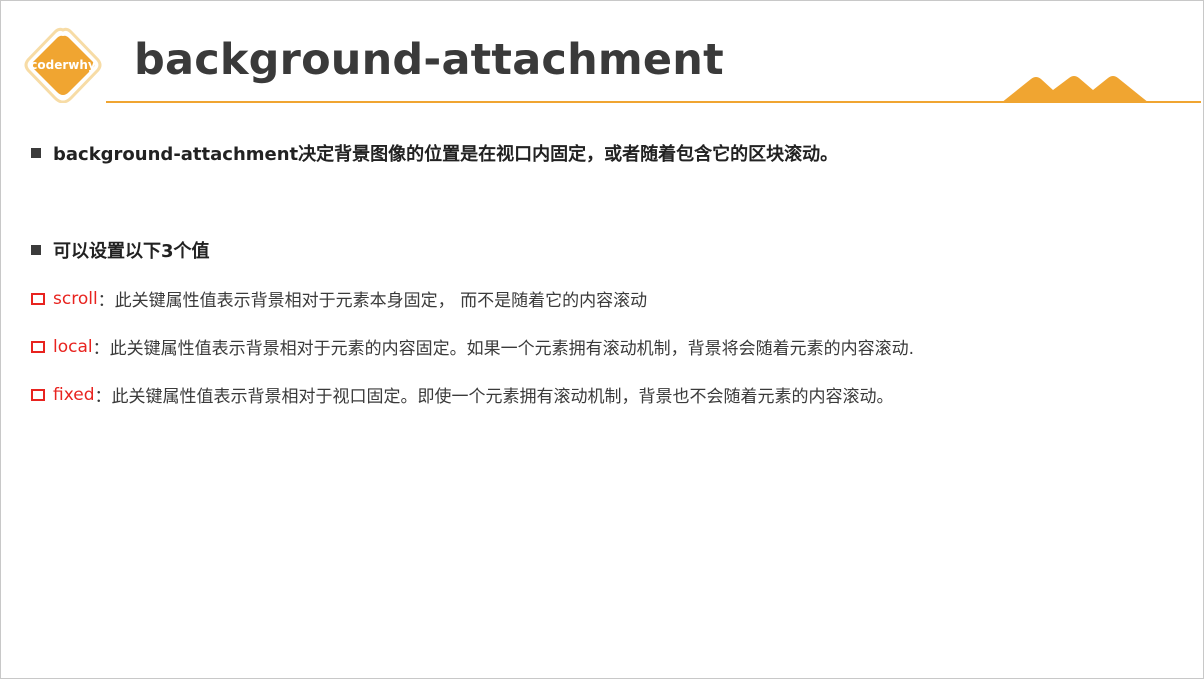  I want to click on item-description: ：此关键属性值表示背景相对于元素本身固定， 而不是随着它的内容滚动, so click(372, 301).